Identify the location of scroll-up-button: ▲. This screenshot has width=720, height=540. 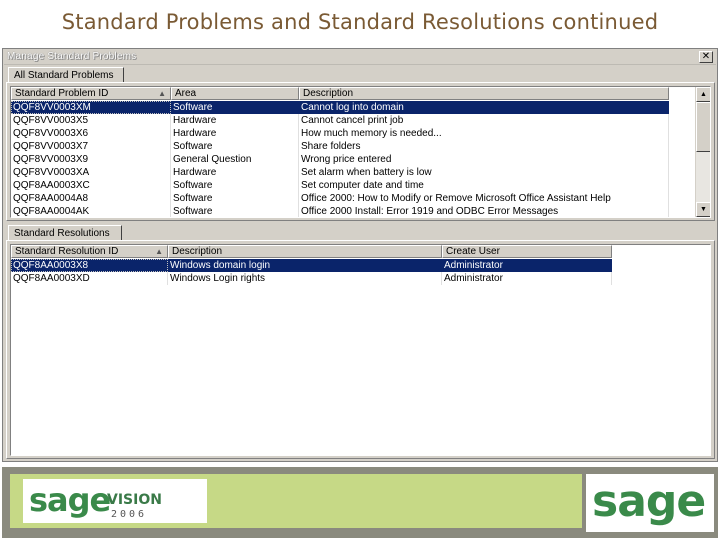
(703, 94).